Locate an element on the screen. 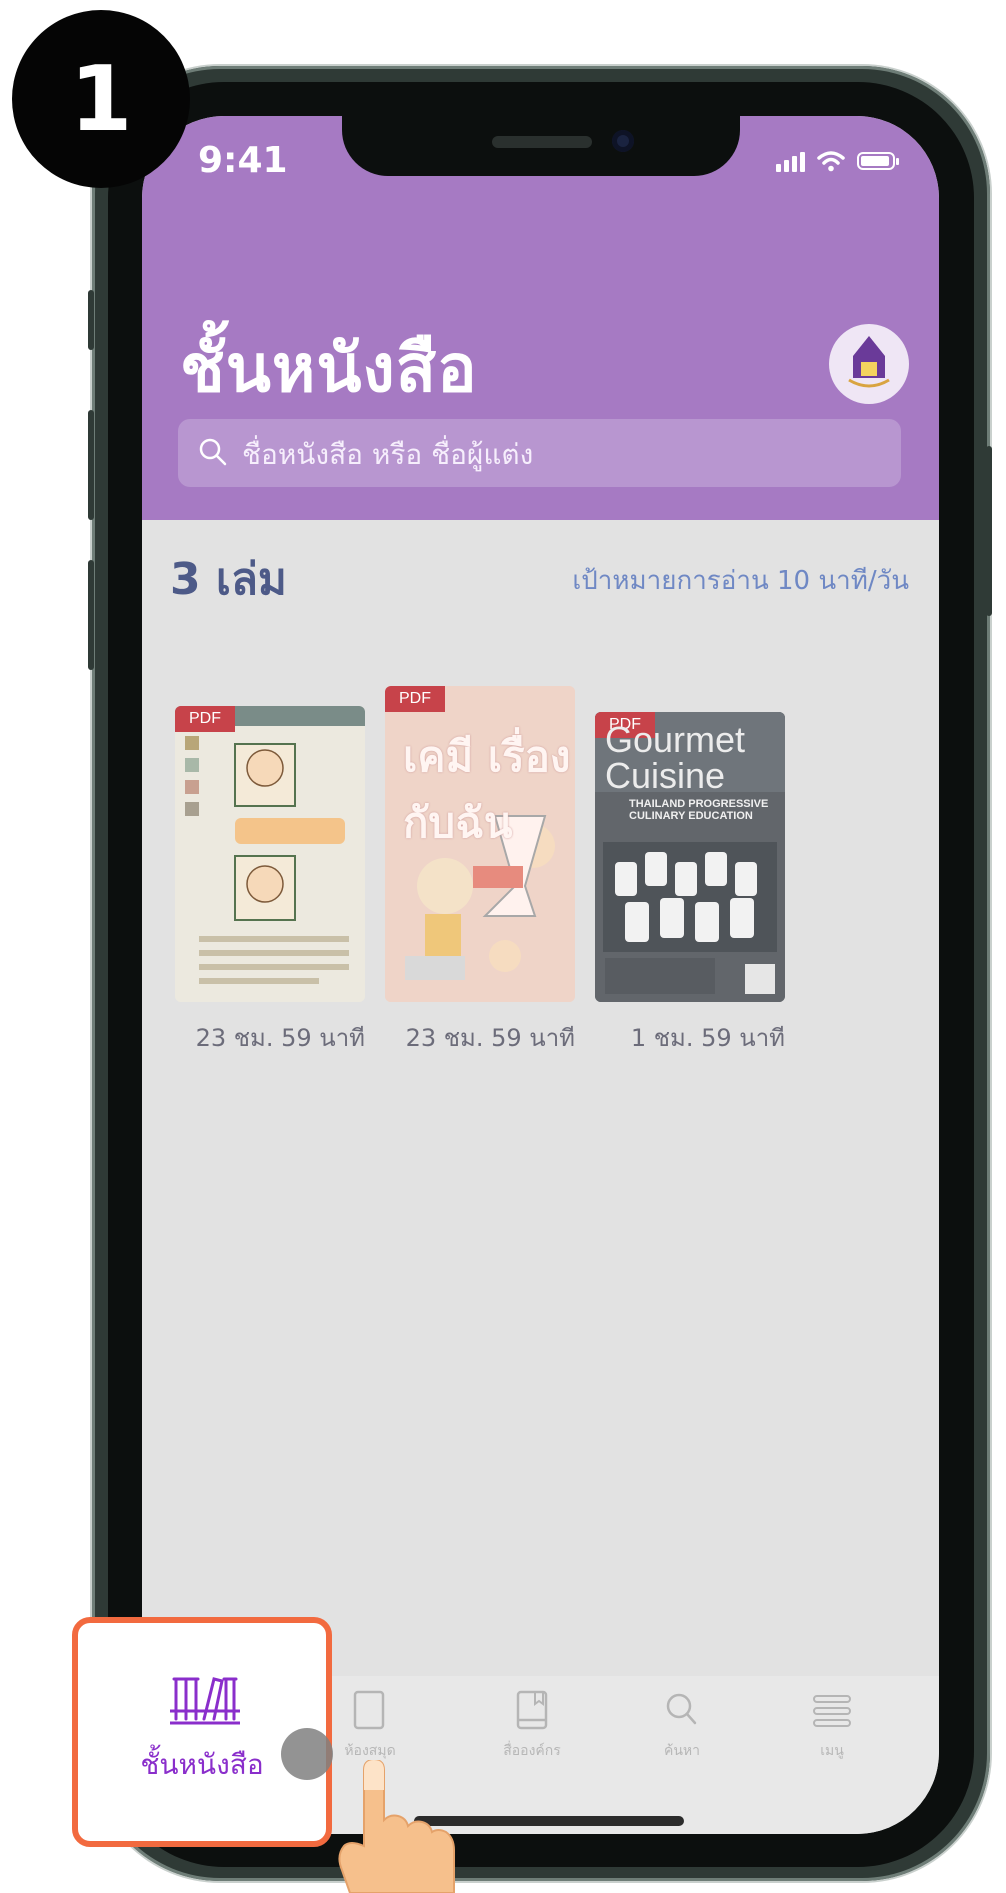 The width and height of the screenshot is (1006, 1893). signal-icon is located at coordinates (790, 161).